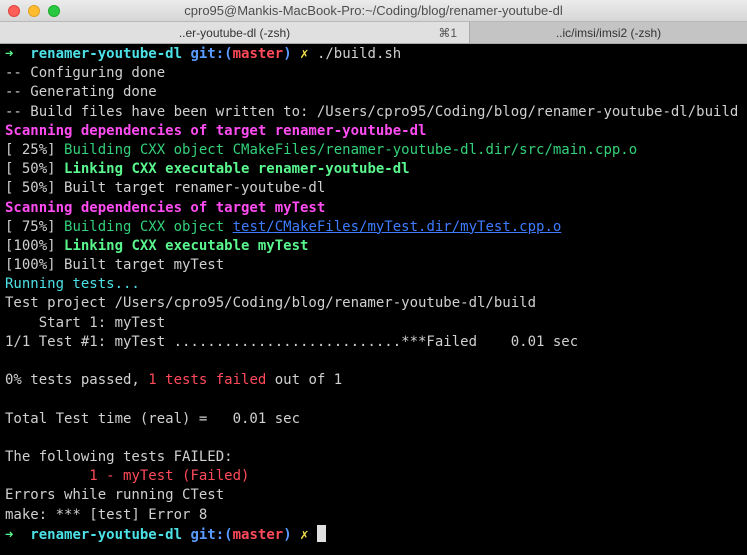 Image resolution: width=747 pixels, height=555 pixels. What do you see at coordinates (304, 380) in the screenshot?
I see `summary-total: out of 1` at bounding box center [304, 380].